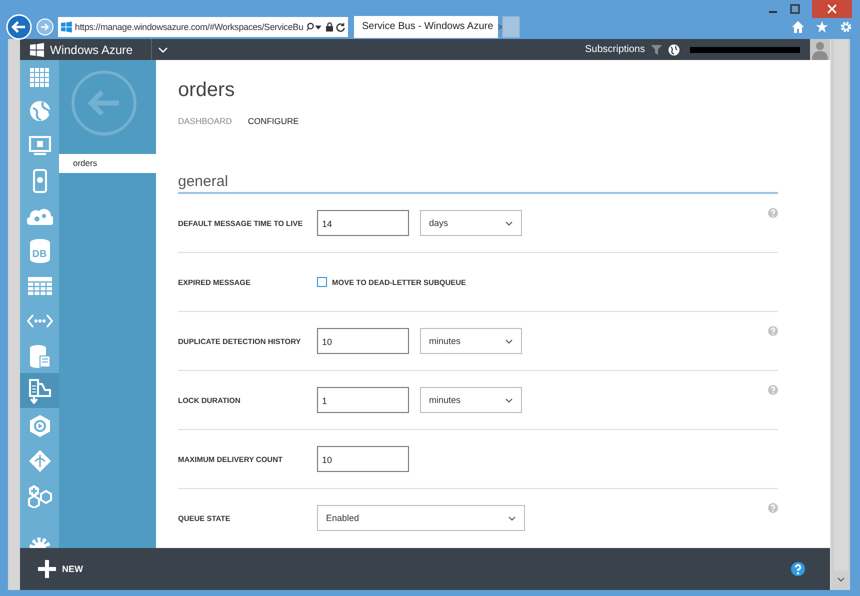 The height and width of the screenshot is (596, 860). I want to click on close-window-button, so click(832, 9).